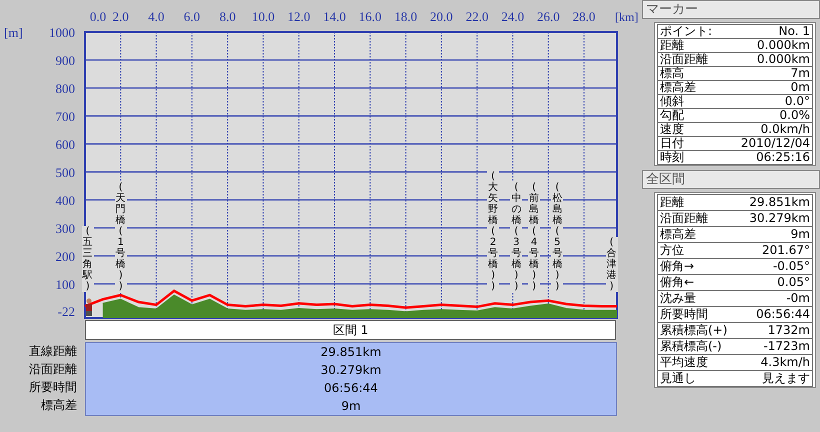  Describe the element at coordinates (351, 370) in the screenshot. I see `row-value: 30.279km` at that location.